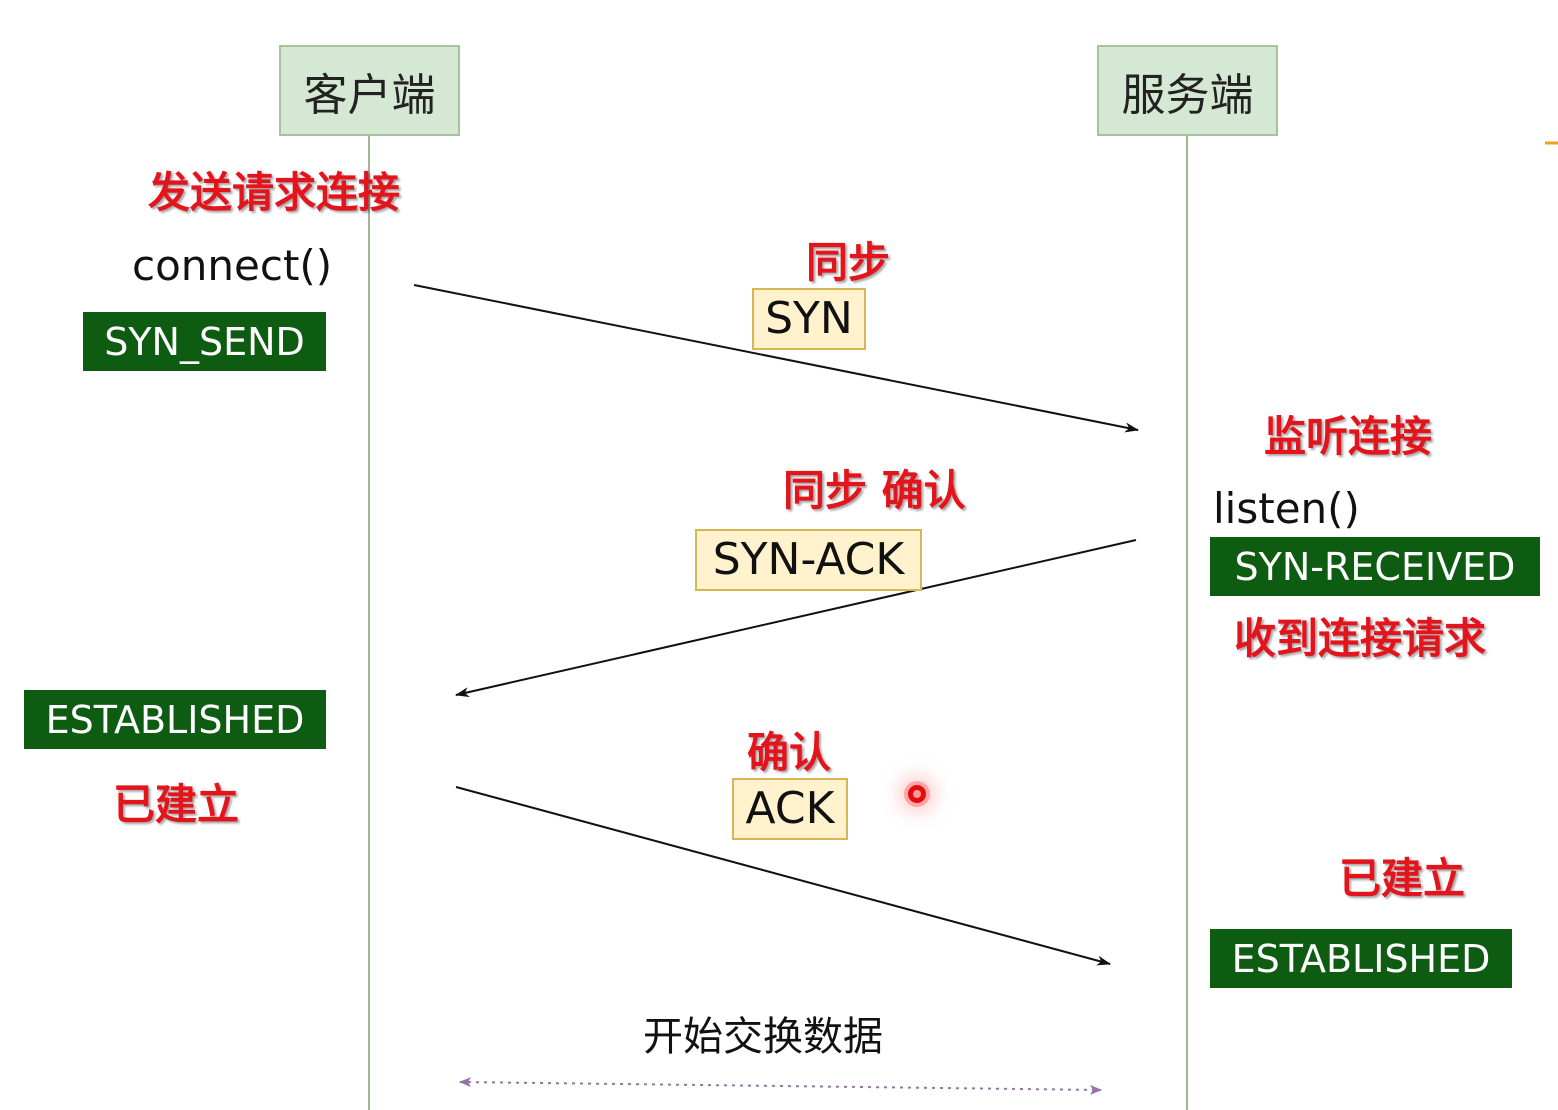 The width and height of the screenshot is (1558, 1110). I want to click on syn-packet: SYN, so click(809, 319).